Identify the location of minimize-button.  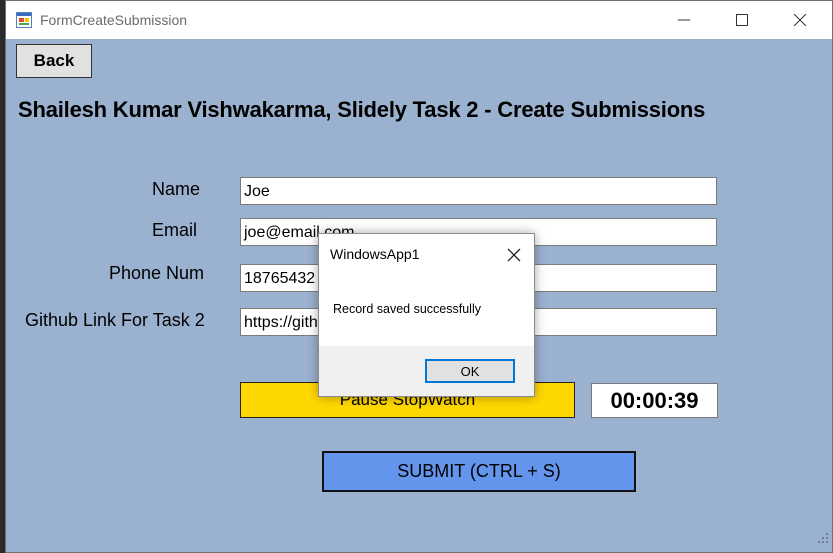
(685, 20).